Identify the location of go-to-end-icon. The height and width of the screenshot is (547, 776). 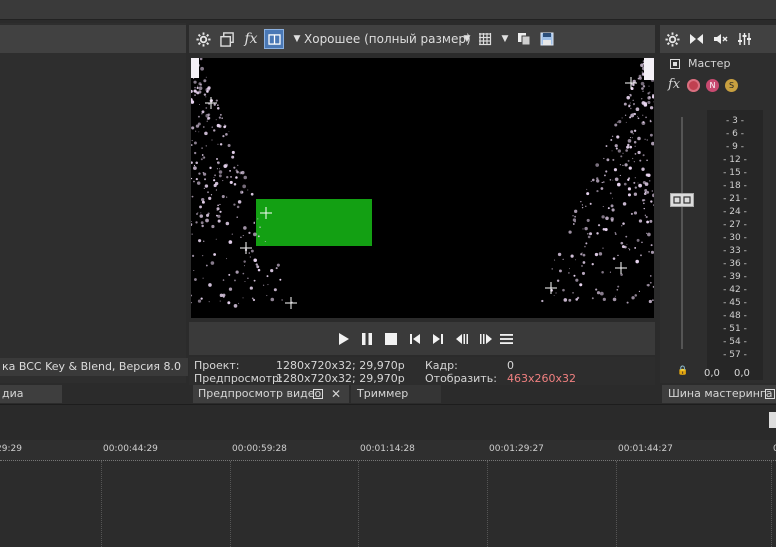
(438, 339).